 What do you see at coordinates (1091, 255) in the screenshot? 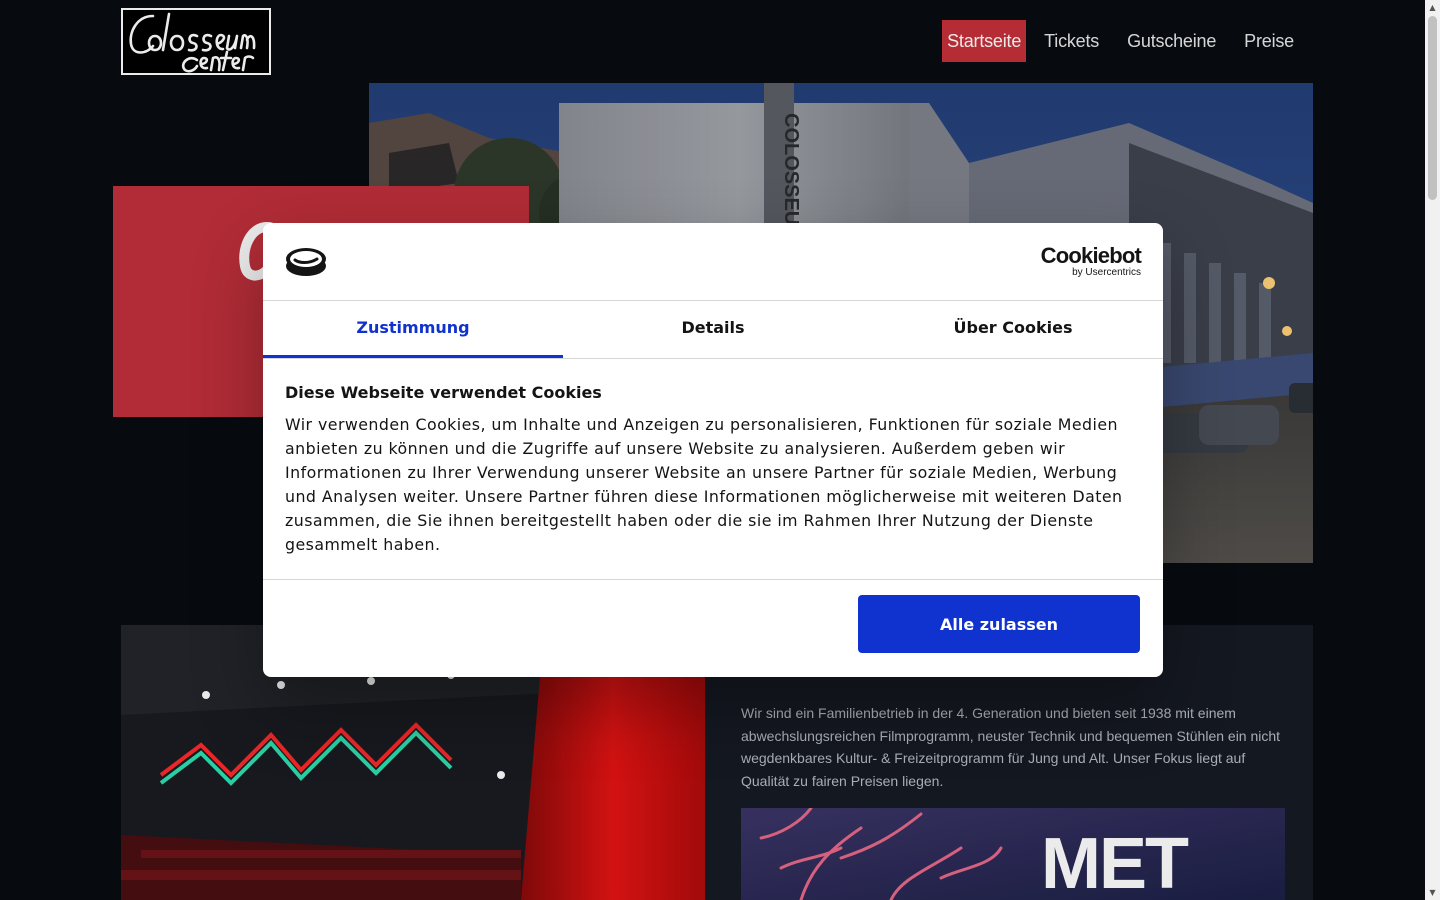
I see `cookiebot-brand: Cookiebot` at bounding box center [1091, 255].